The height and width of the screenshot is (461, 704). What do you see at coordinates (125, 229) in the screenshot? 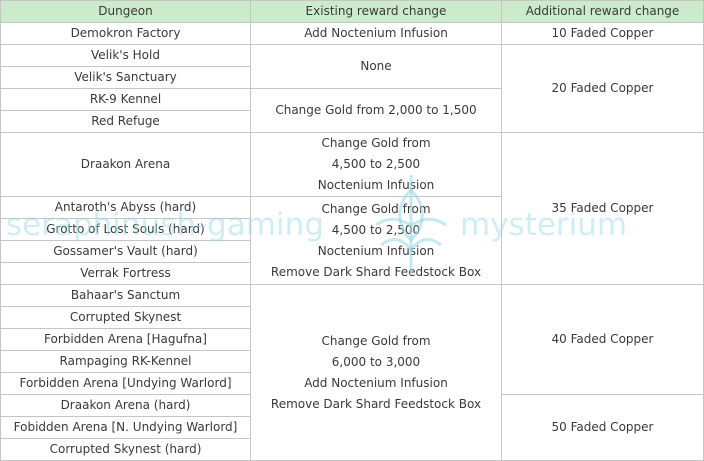
I see `dungeon-cell: Grotto of Lost Souls (hard)` at bounding box center [125, 229].